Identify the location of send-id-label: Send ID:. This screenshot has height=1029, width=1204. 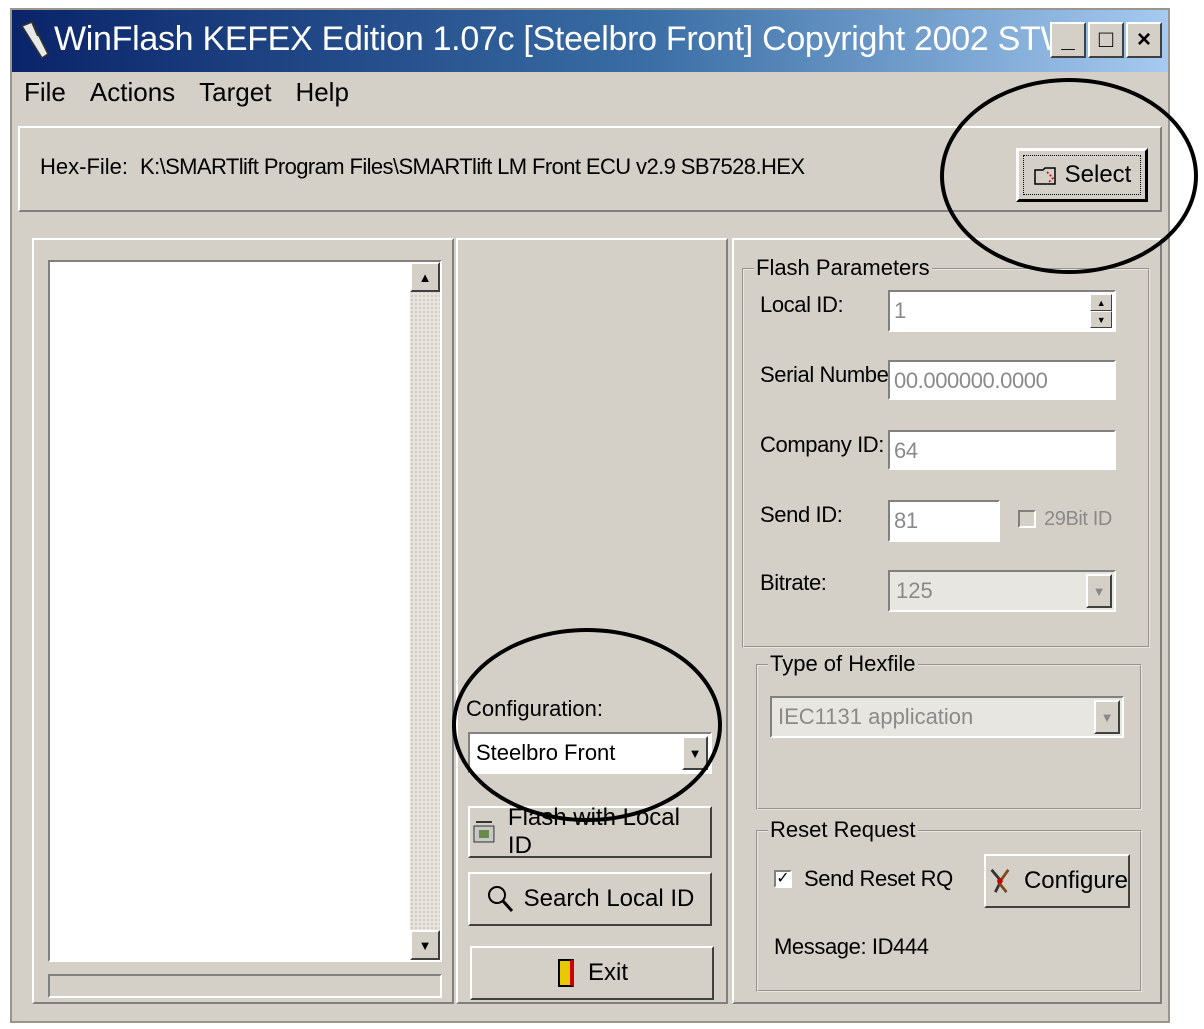
(801, 514).